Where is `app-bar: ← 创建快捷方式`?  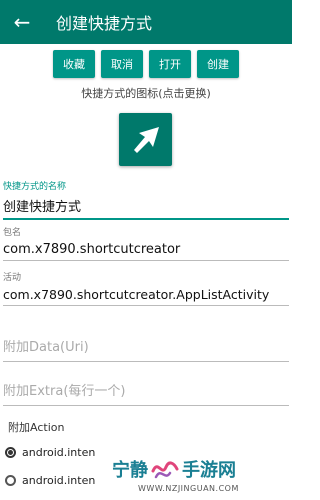
app-bar: ← 创建快捷方式 is located at coordinates (146, 22).